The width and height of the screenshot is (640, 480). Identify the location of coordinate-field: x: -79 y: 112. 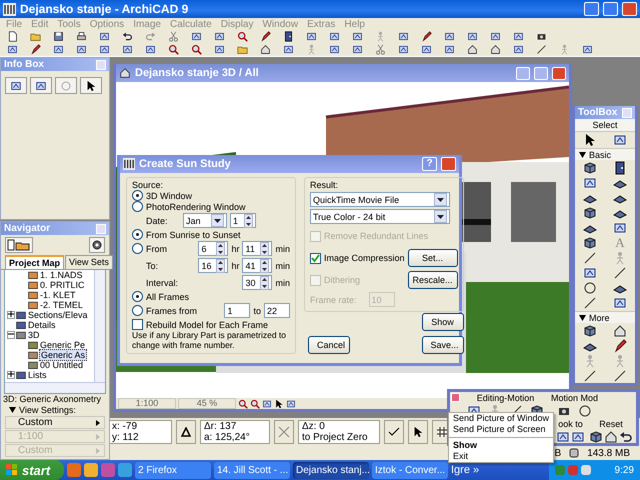
(140, 432).